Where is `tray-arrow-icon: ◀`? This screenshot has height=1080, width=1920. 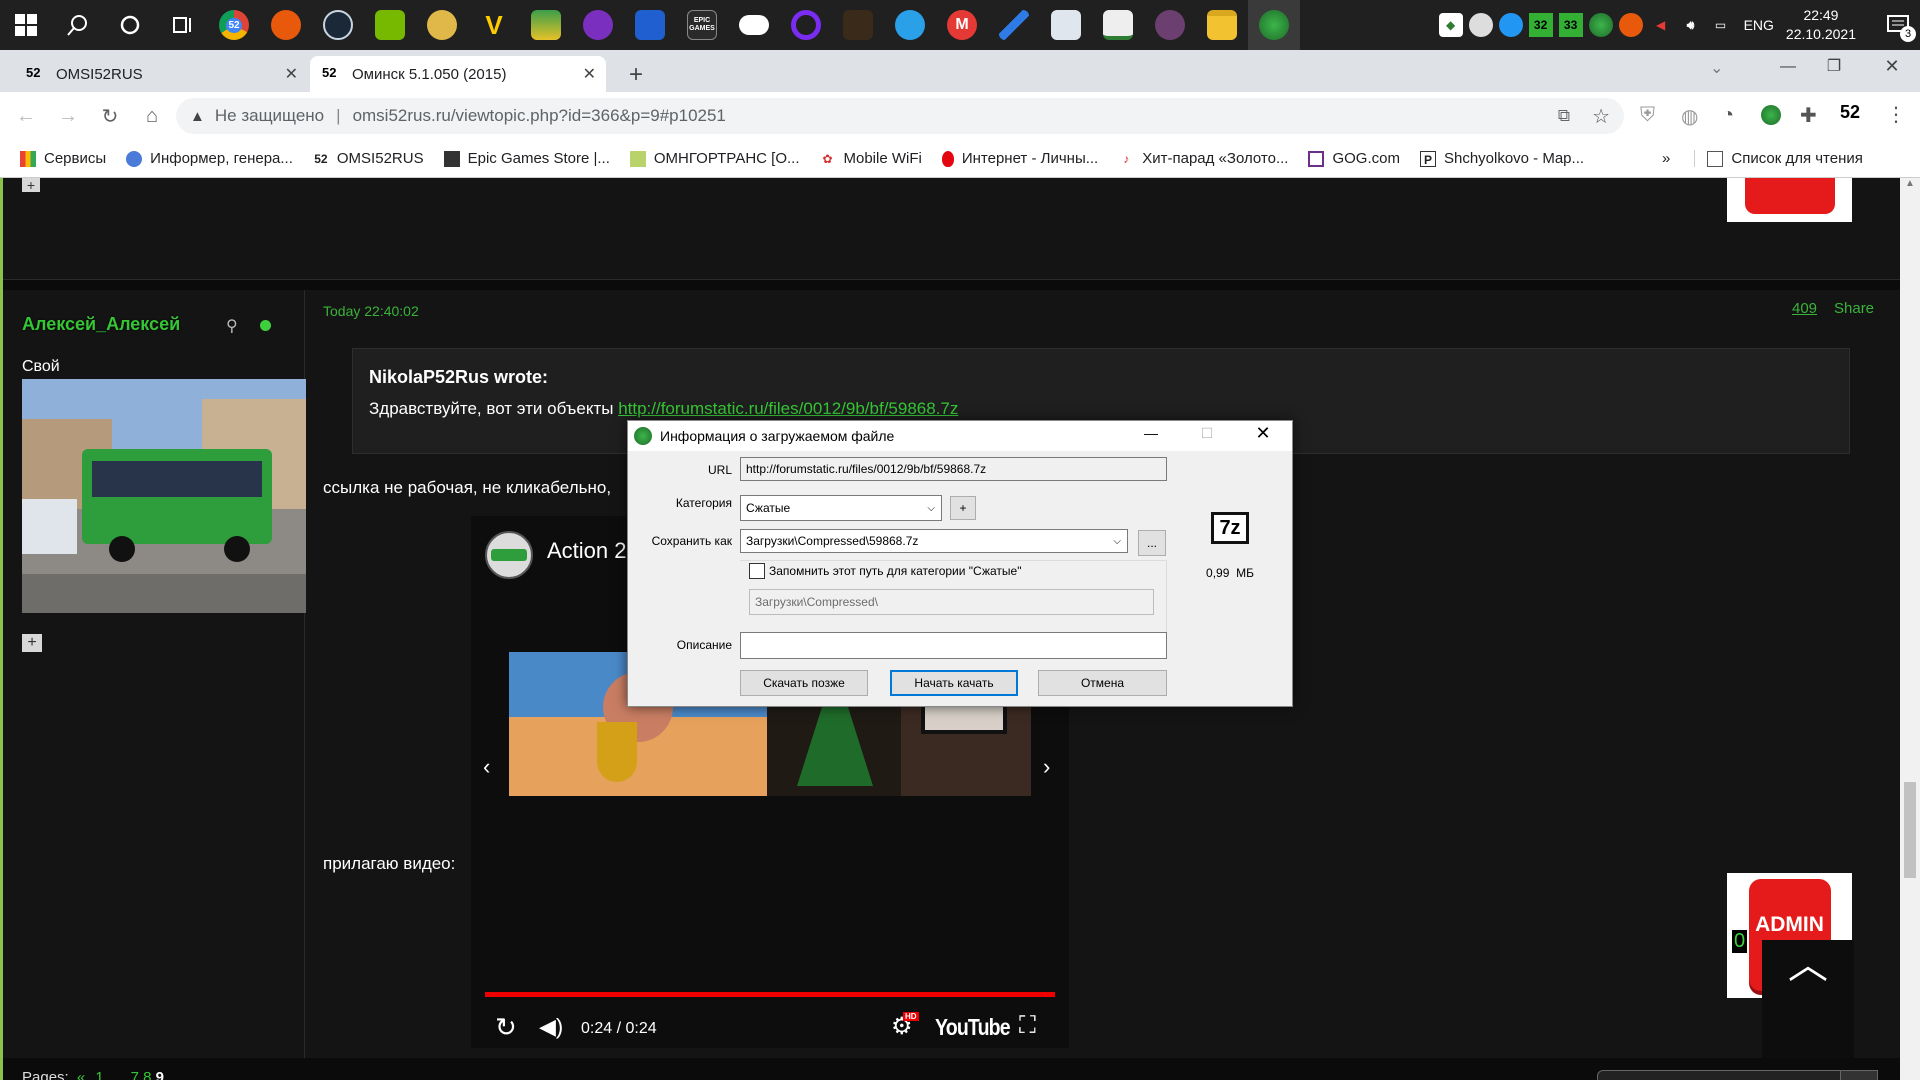 tray-arrow-icon: ◀ is located at coordinates (1661, 25).